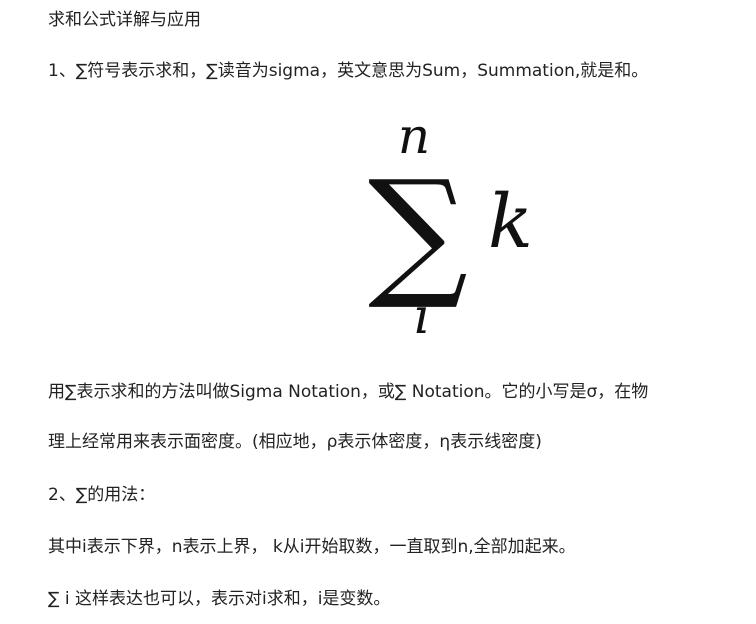 This screenshot has width=756, height=624. Describe the element at coordinates (102, 495) in the screenshot. I see `paragraph-usage-heading: 2、∑的用法：` at that location.